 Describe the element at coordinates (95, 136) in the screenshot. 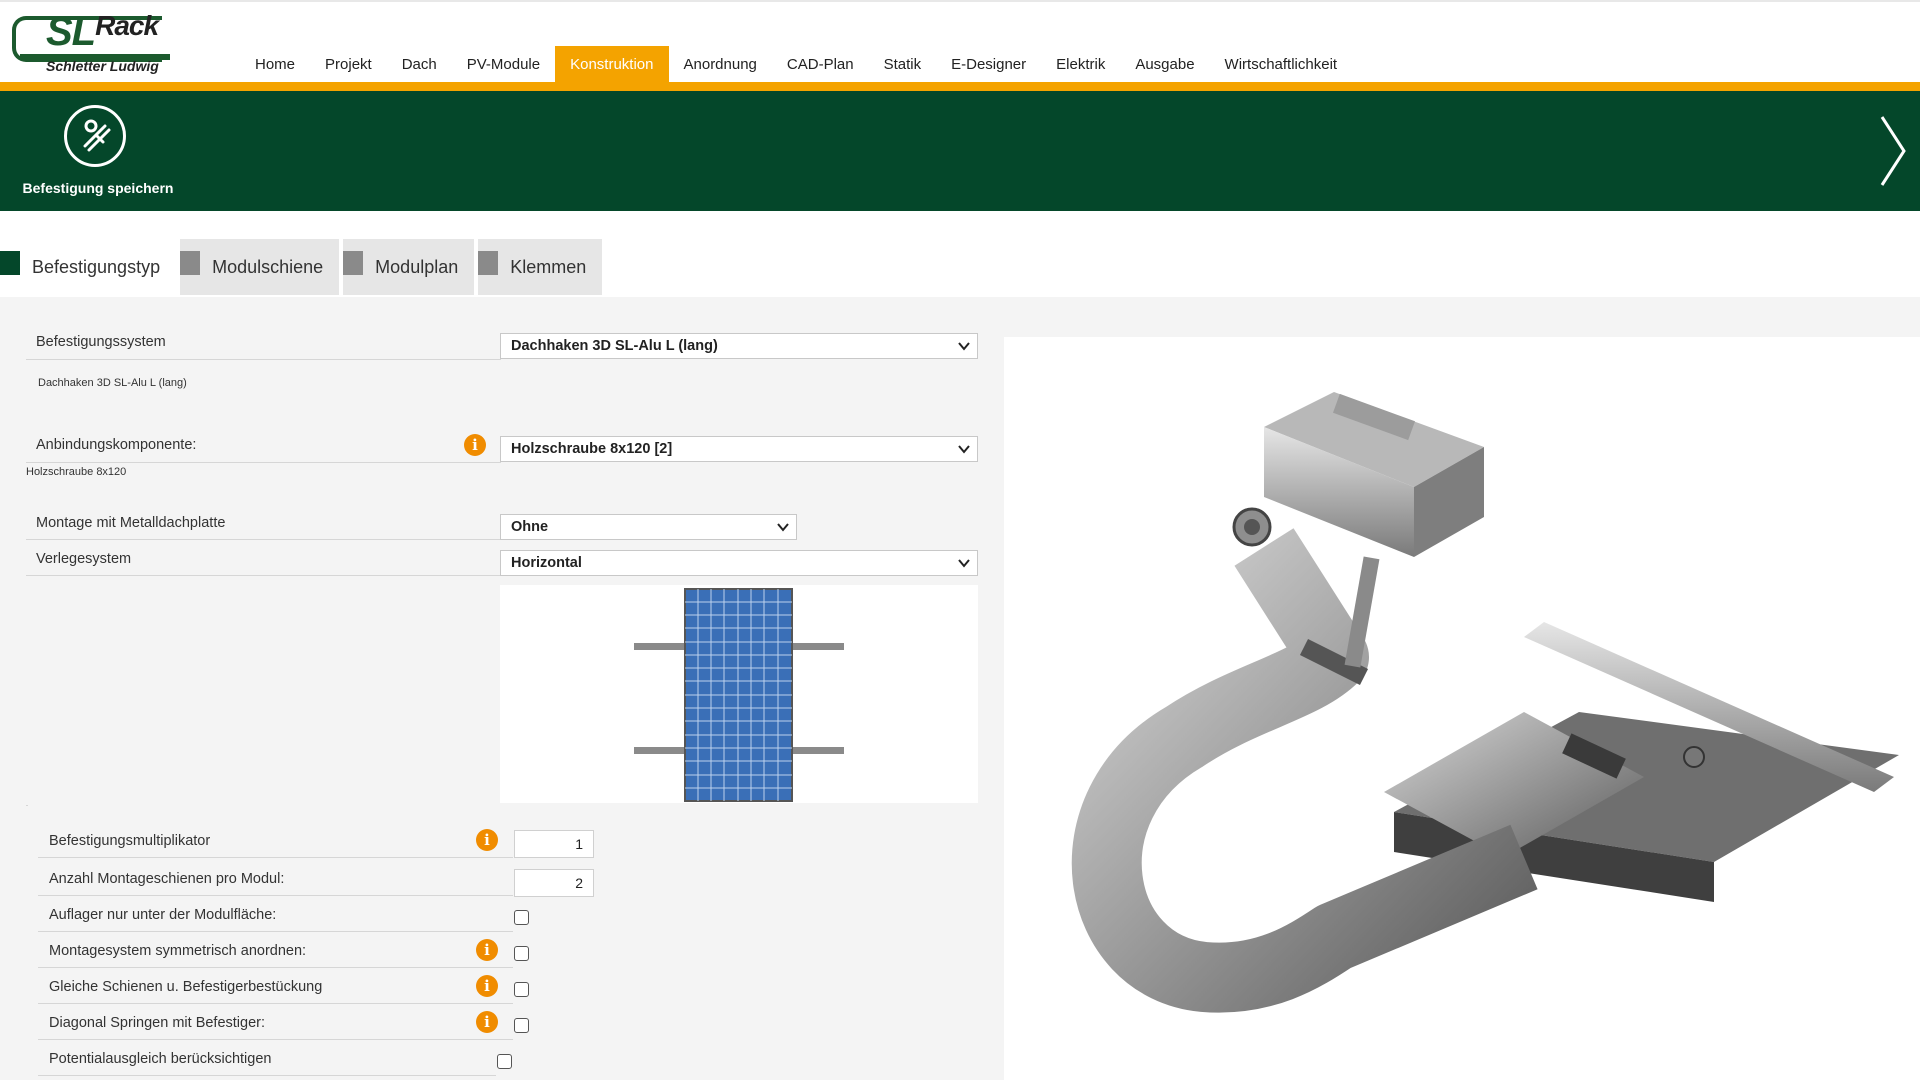

I see `save-fastening-icon` at that location.